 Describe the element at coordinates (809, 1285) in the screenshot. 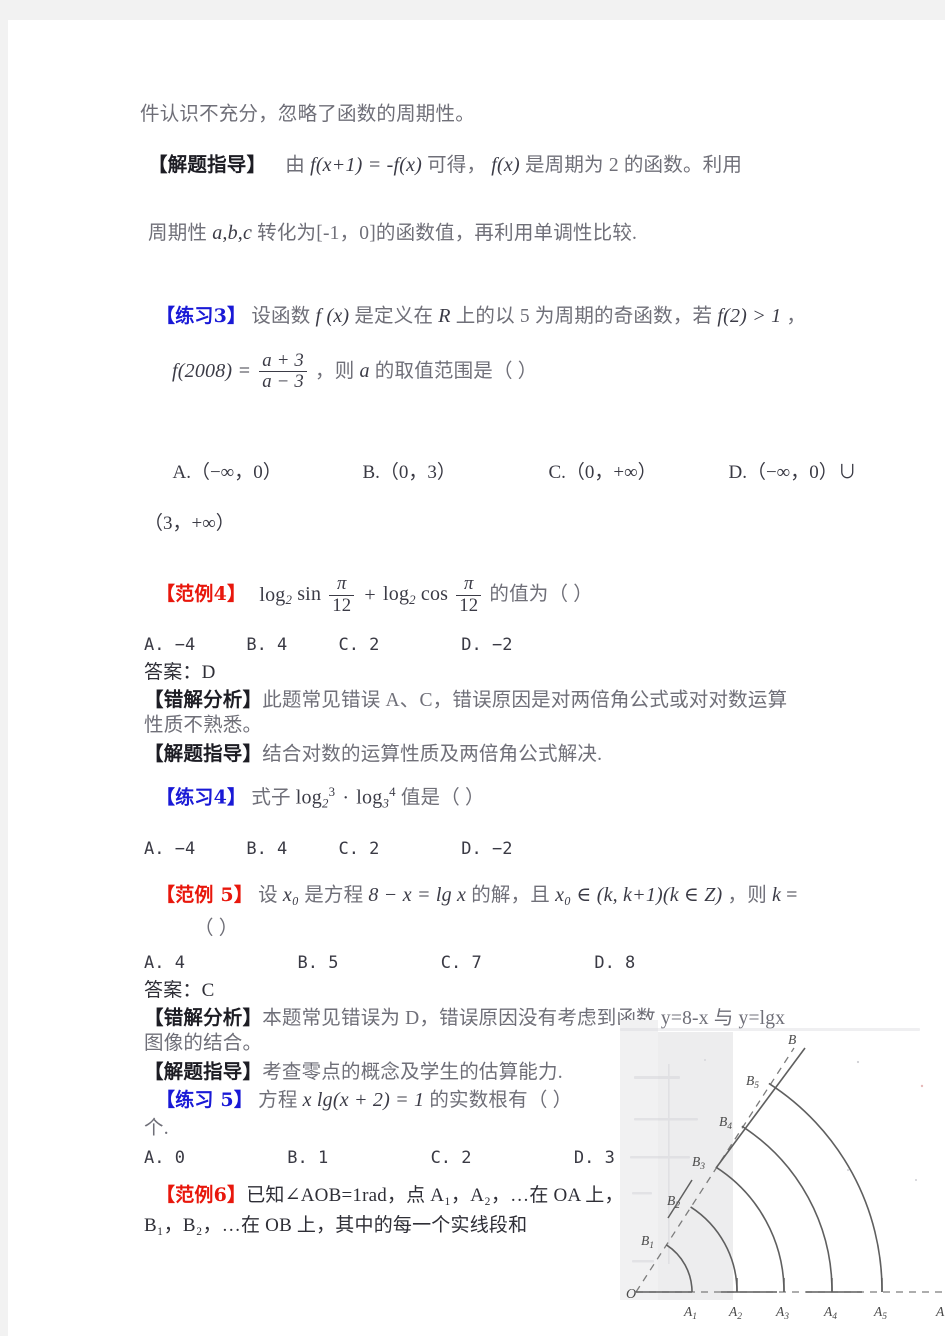

I see `axis-ticks` at that location.